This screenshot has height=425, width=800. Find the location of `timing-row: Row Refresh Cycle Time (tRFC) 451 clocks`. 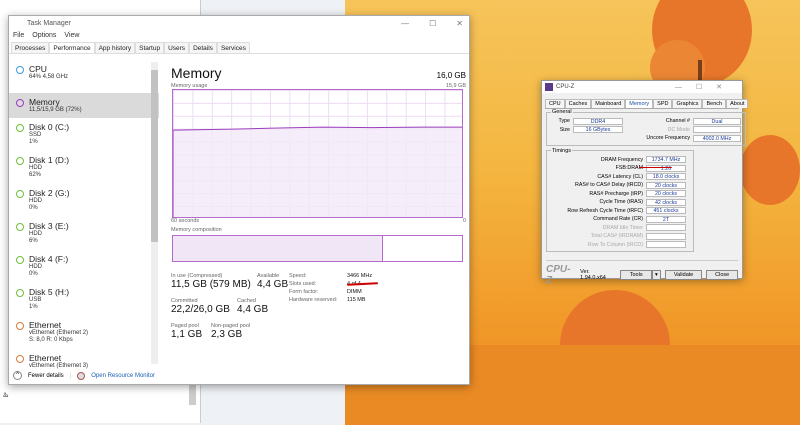

timing-row: Row Refresh Cycle Time (tRFC) 451 clocks is located at coordinates (620, 211).